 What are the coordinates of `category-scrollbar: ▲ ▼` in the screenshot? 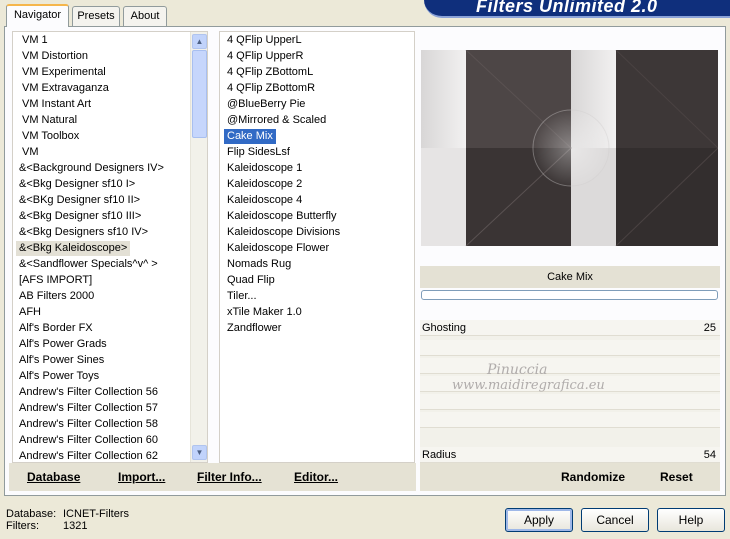 It's located at (198, 247).